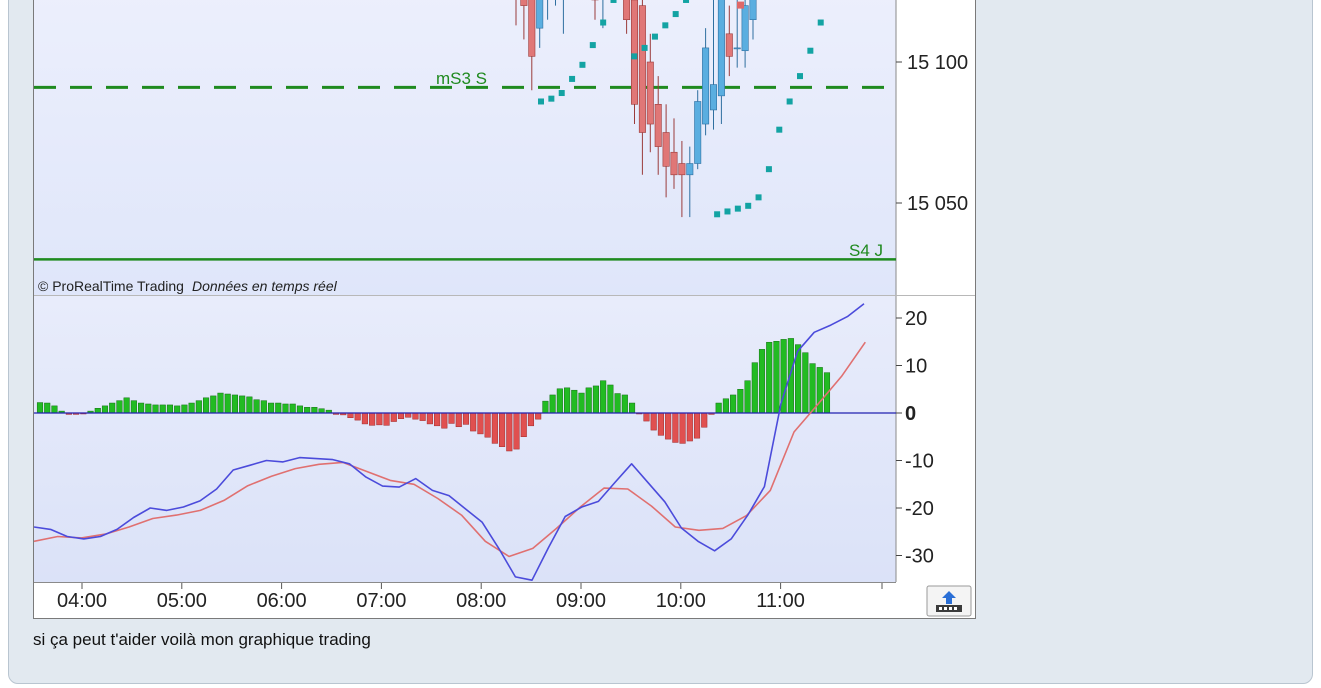  What do you see at coordinates (381, 601) in the screenshot?
I see `time-tick-label: 07:00` at bounding box center [381, 601].